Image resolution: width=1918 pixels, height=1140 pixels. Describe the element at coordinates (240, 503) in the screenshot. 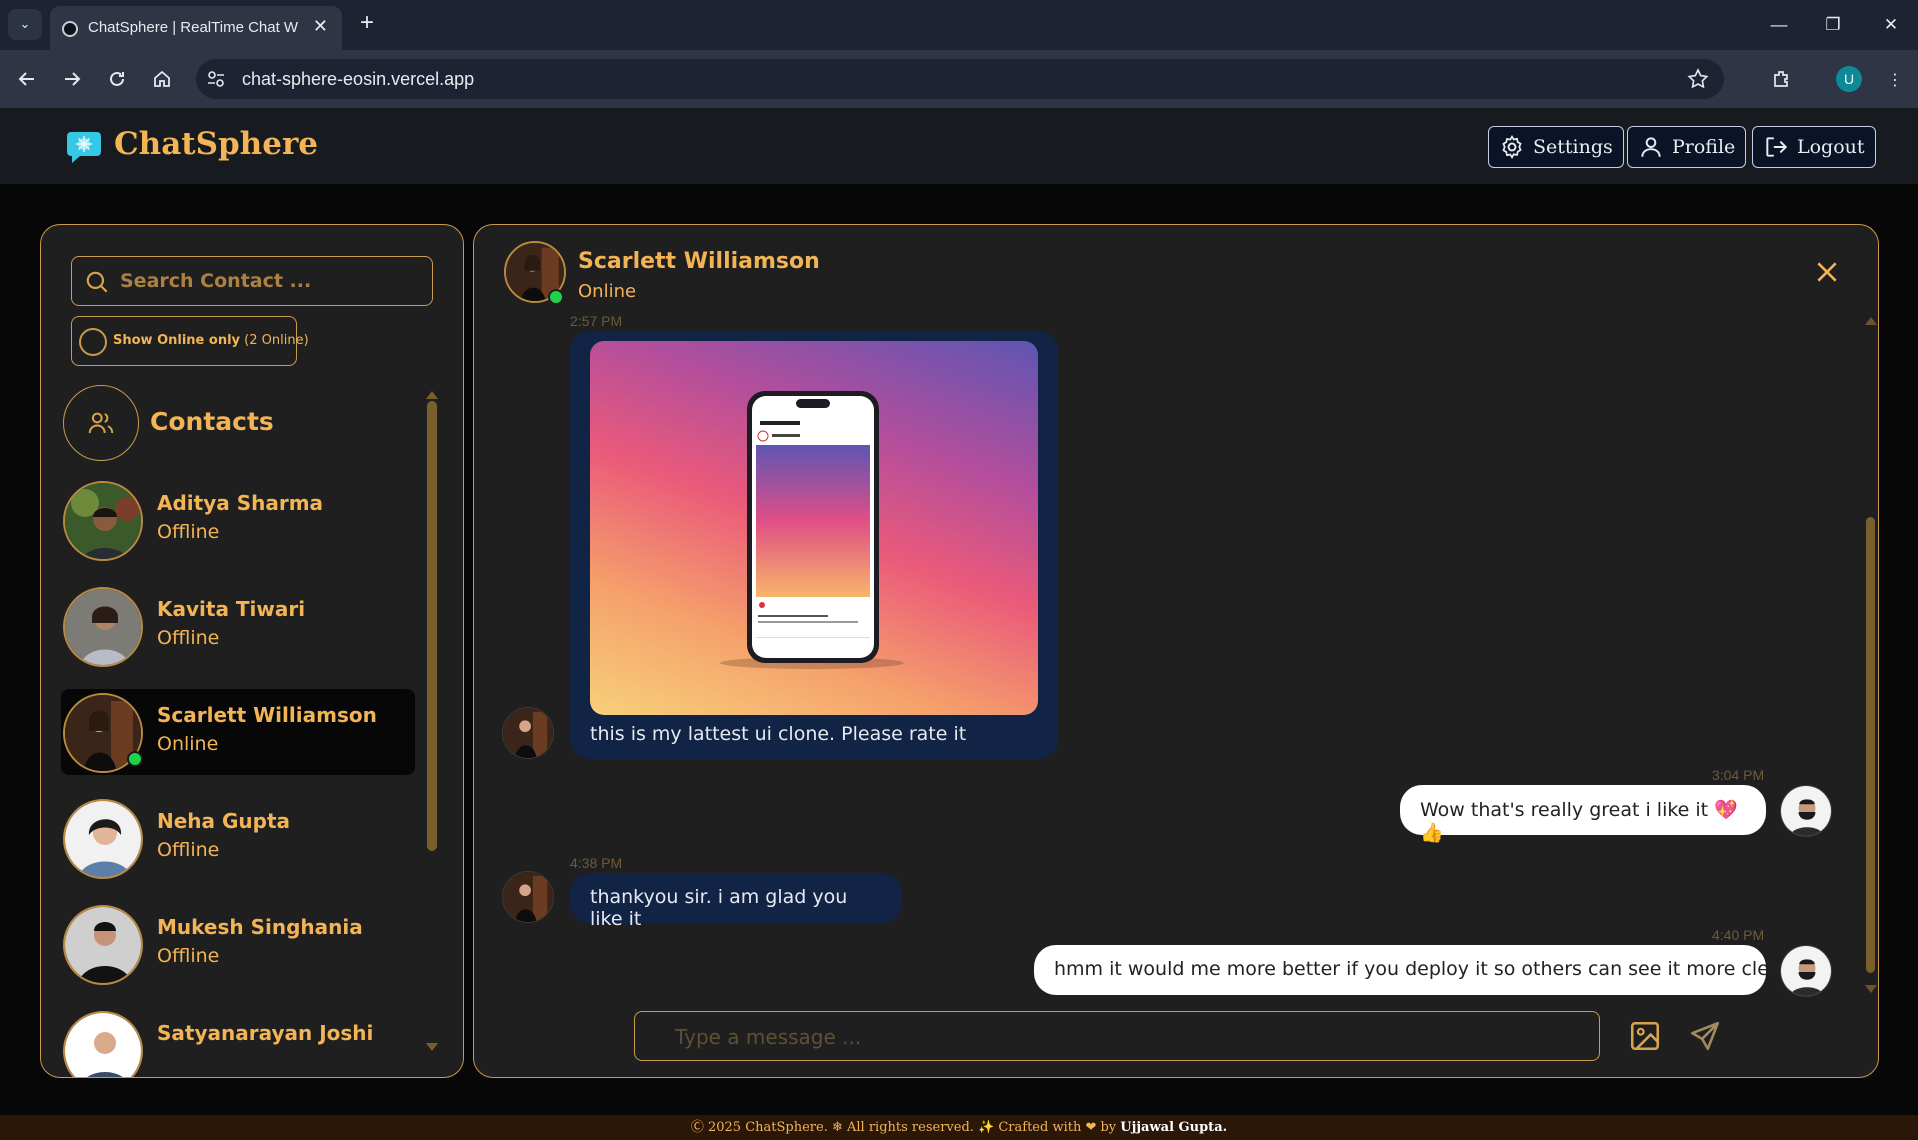

I see `contact-name: Aditya Sharma` at that location.